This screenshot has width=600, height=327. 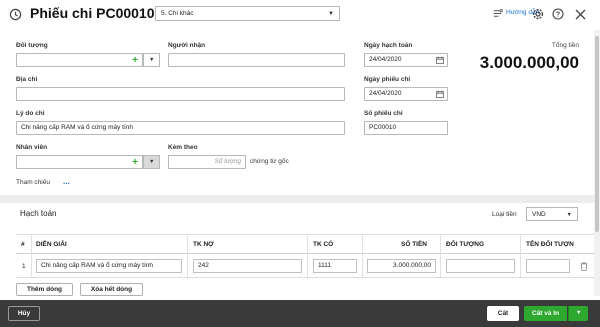 What do you see at coordinates (33, 182) in the screenshot?
I see `tham-chieu-label: Tham chiếu` at bounding box center [33, 182].